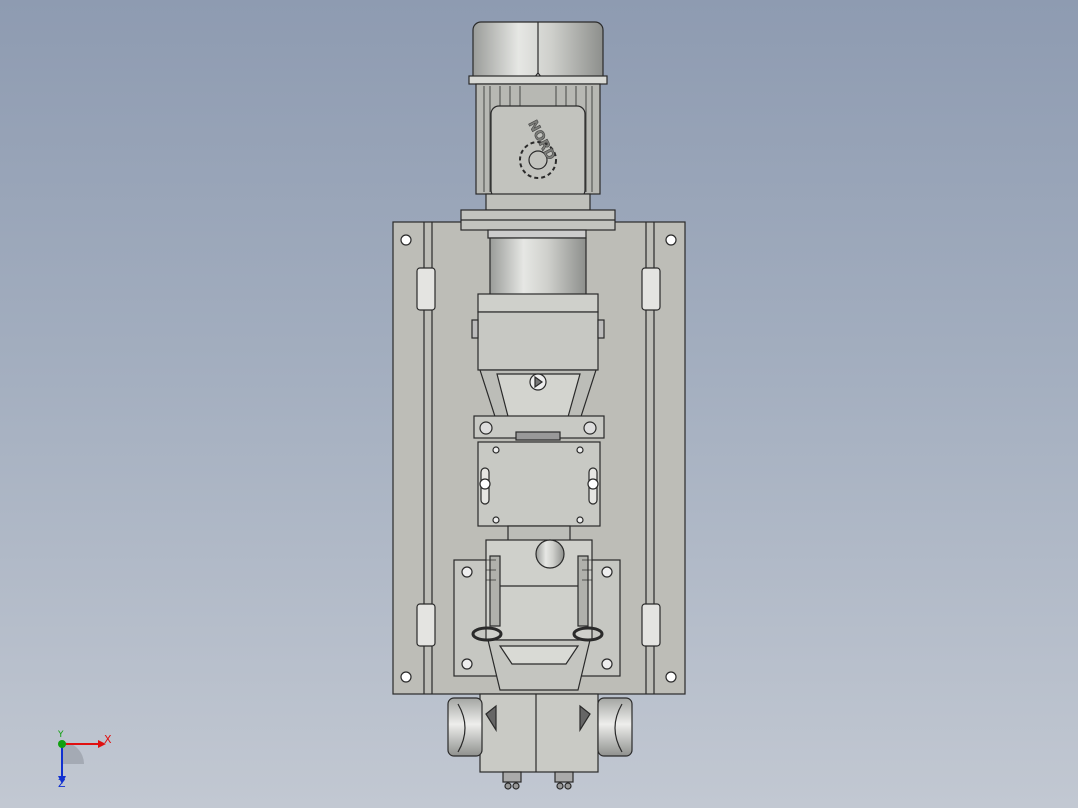 This screenshot has width=1078, height=808. What do you see at coordinates (538, 130) in the screenshot?
I see `nord-motor: NORD` at bounding box center [538, 130].